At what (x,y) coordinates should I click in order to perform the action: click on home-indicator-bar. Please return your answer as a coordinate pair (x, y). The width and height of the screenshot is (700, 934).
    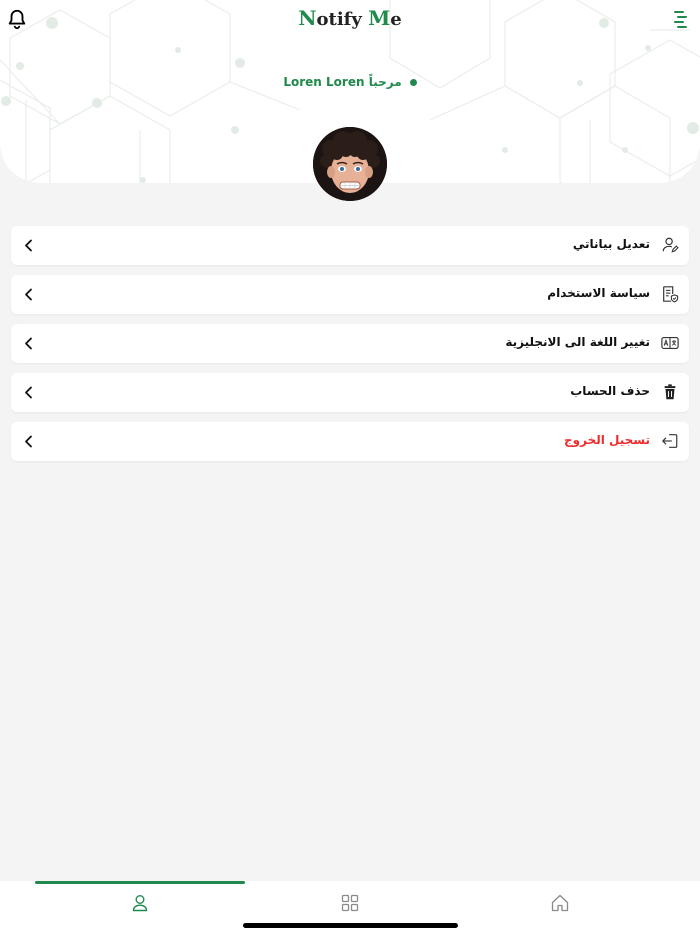
    Looking at the image, I should click on (350, 925).